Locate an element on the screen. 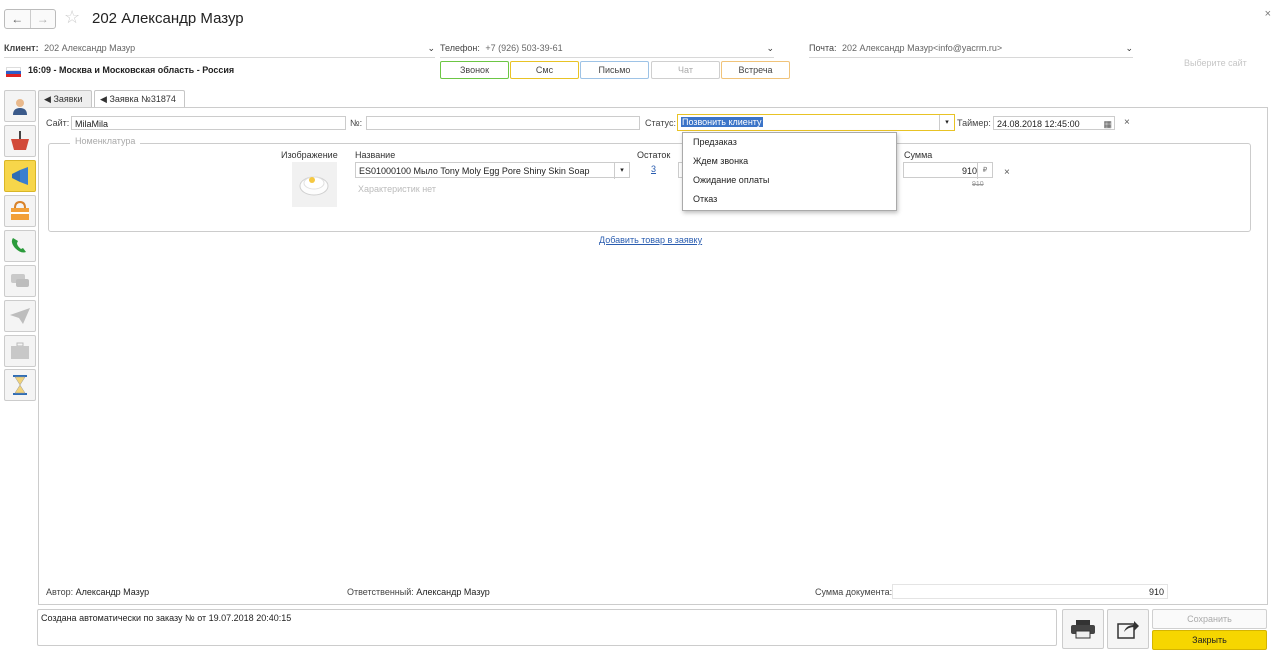 The height and width of the screenshot is (659, 1280). print-button is located at coordinates (1083, 629).